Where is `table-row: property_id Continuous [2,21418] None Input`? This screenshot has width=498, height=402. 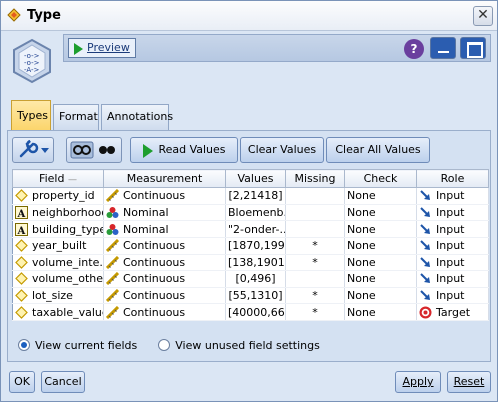
table-row: property_id Continuous [2,21418] None Input is located at coordinates (250, 196).